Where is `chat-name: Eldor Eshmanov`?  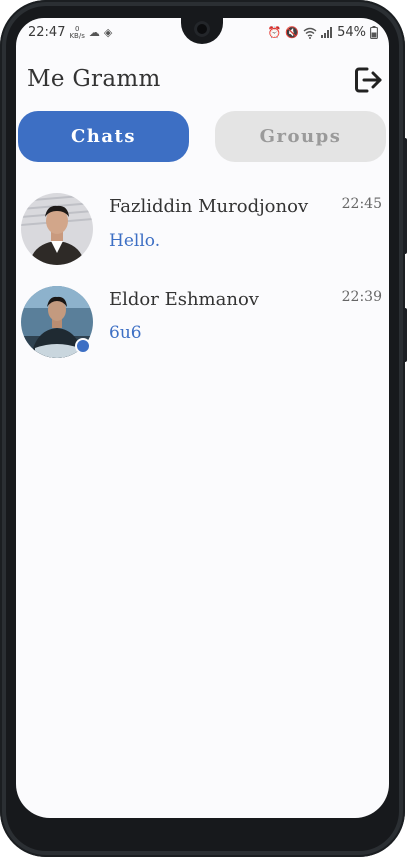
chat-name: Eldor Eshmanov is located at coordinates (184, 299).